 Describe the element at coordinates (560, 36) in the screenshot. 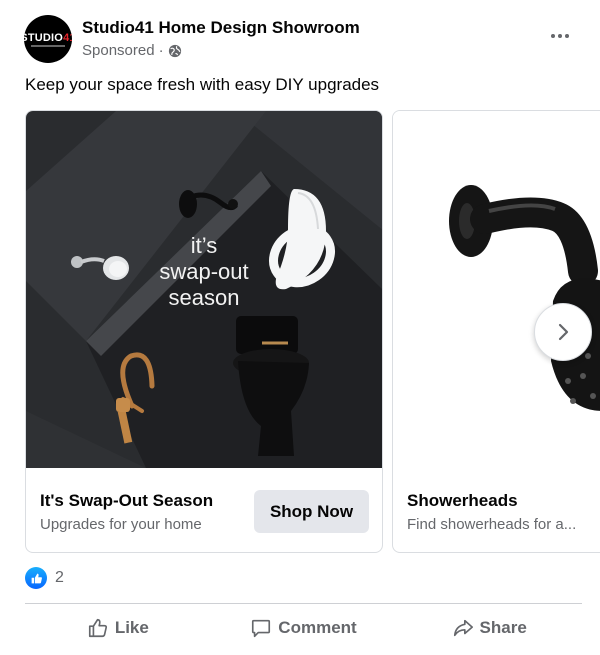

I see `more-options-icon` at that location.